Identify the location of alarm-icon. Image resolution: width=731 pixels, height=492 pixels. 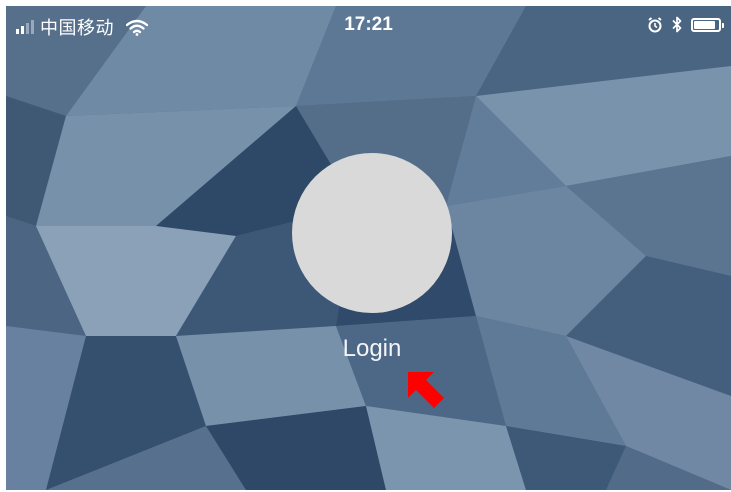
(655, 24).